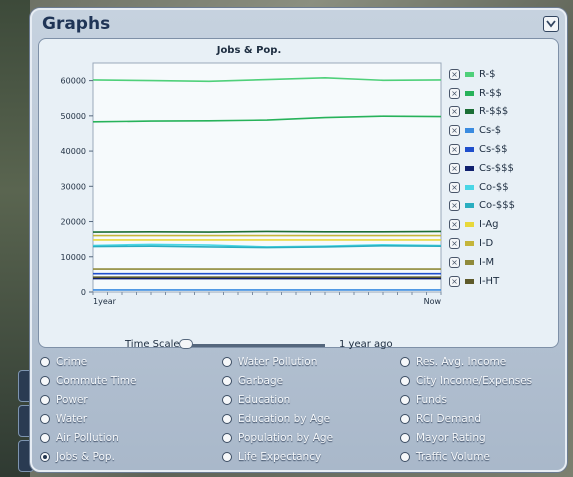 This screenshot has width=573, height=477. I want to click on y-tick-label: 60000, so click(73, 81).